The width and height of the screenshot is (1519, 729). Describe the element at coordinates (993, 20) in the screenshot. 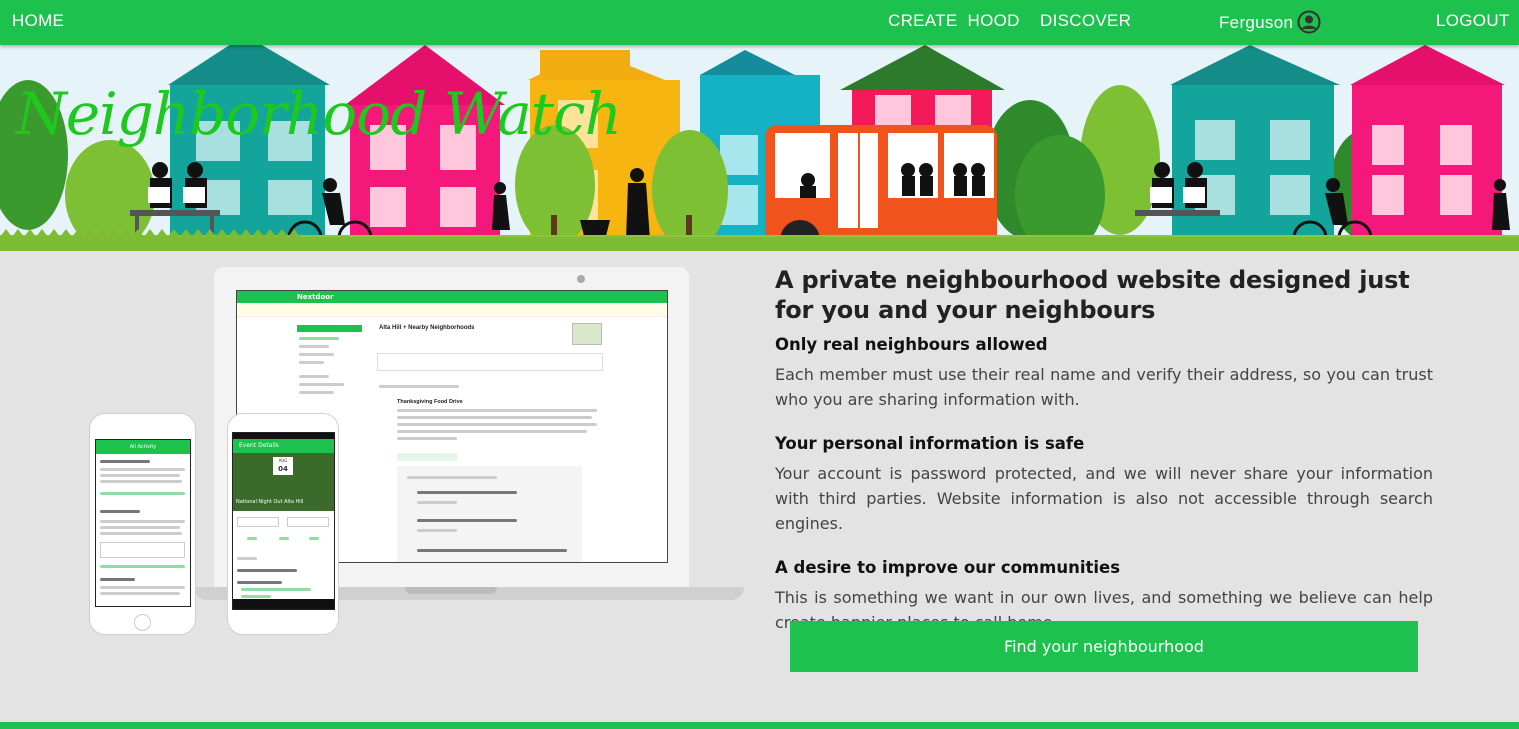

I see `nav-hood-label: HOOD` at that location.